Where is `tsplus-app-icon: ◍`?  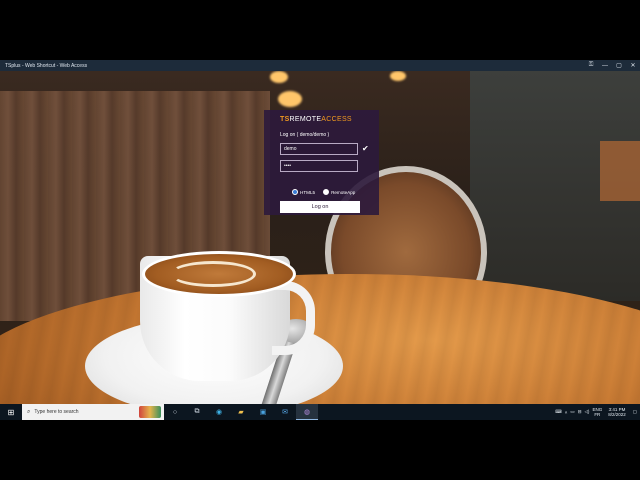
tsplus-app-icon: ◍ is located at coordinates (307, 412).